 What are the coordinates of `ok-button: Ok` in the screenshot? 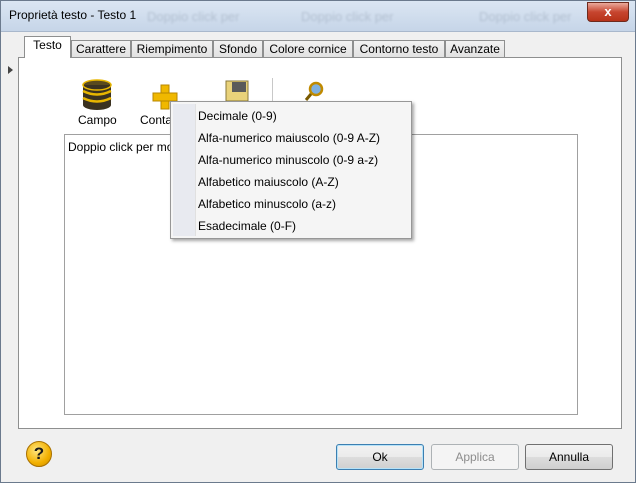 It's located at (380, 457).